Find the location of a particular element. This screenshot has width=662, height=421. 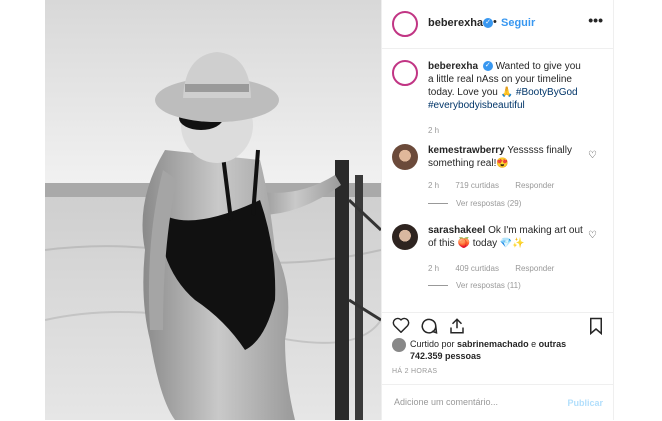

liker-username: sabrinemachado is located at coordinates (493, 344).